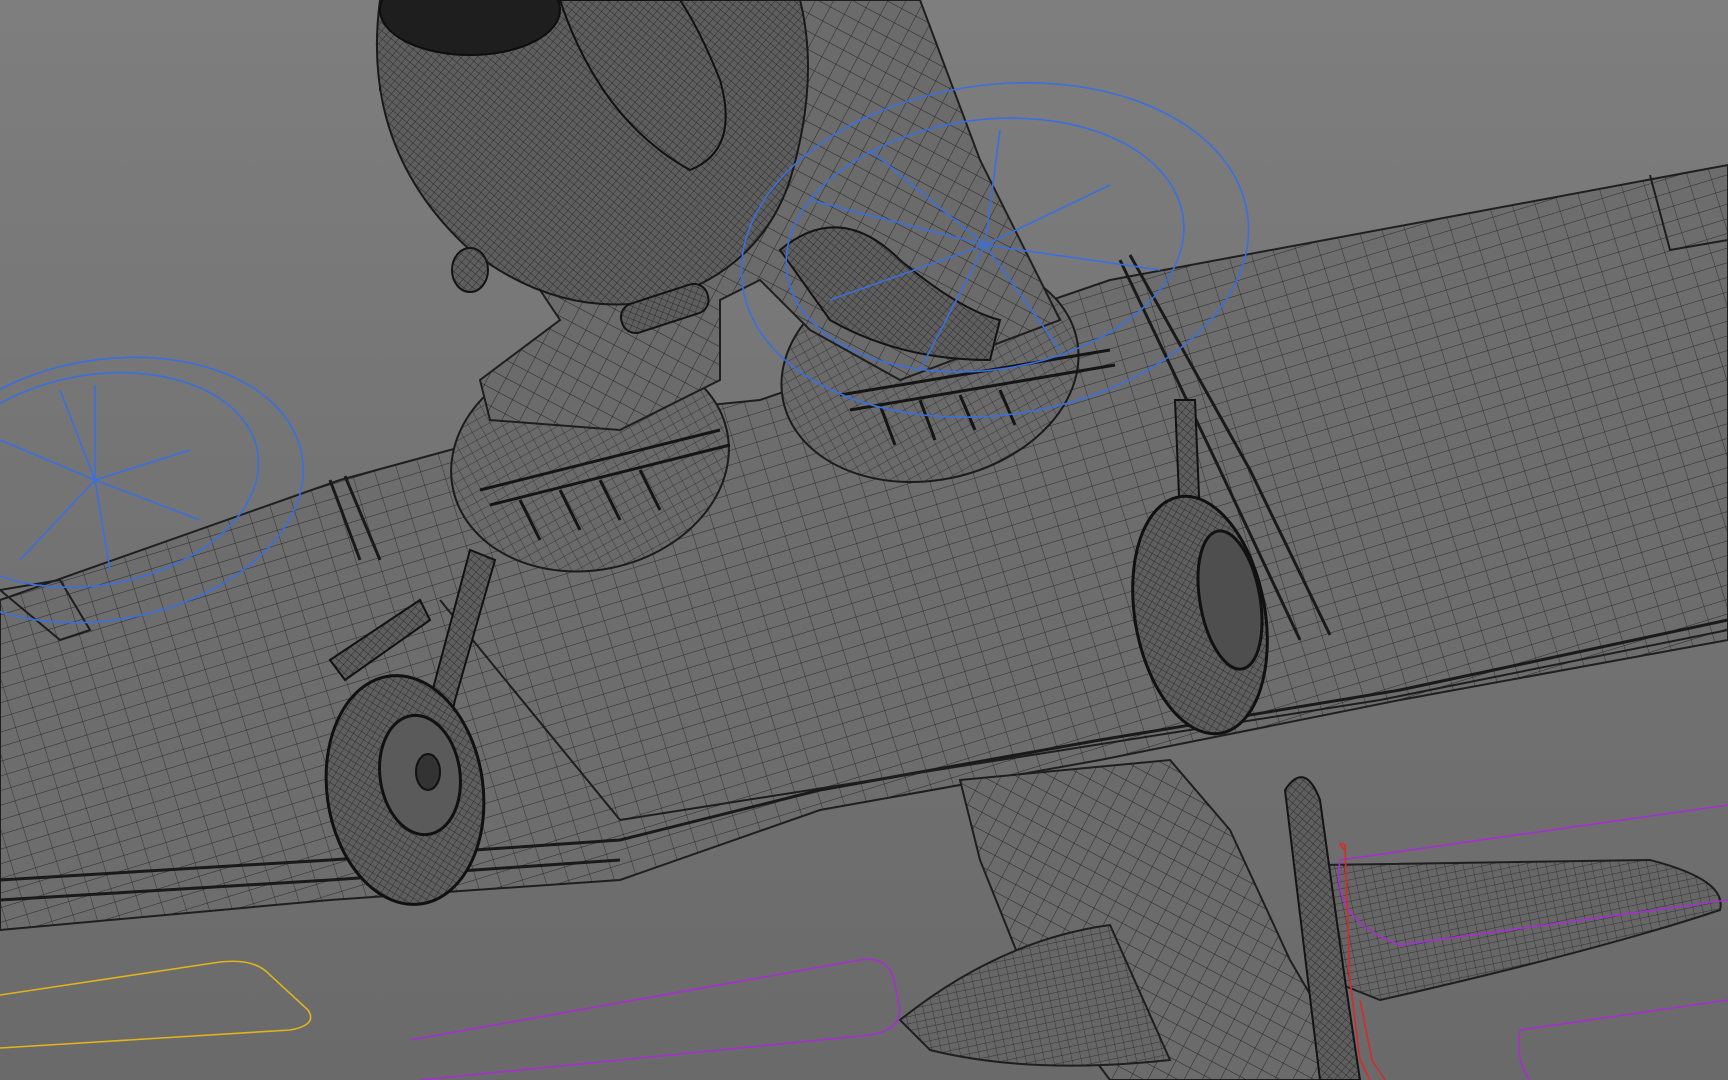  I want to click on stabilizer-right-mesh, so click(1520, 930).